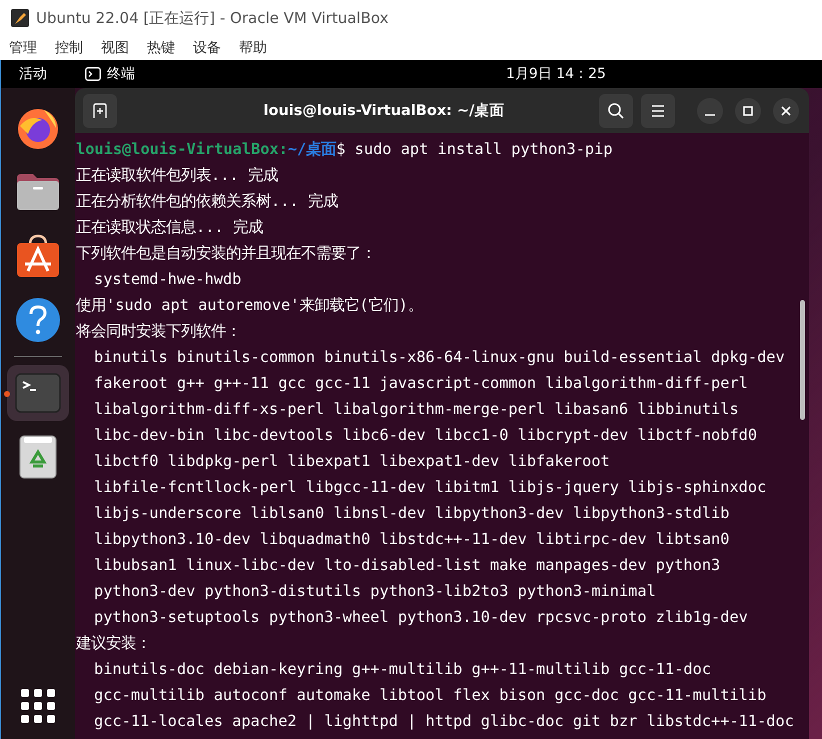  What do you see at coordinates (249, 305) in the screenshot?
I see `output-line: 使用'sudo apt autoremove'来卸载它(它们)。` at bounding box center [249, 305].